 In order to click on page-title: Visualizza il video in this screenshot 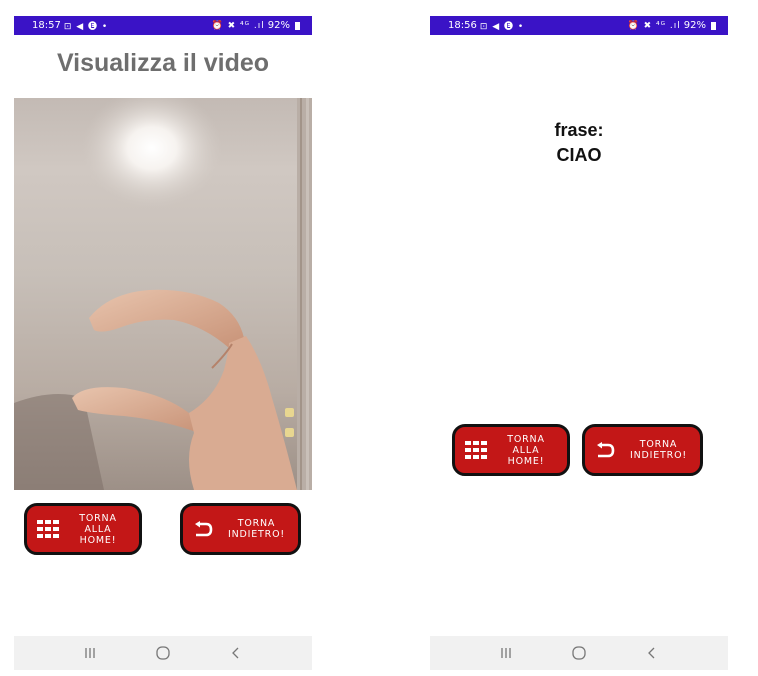, I will do `click(163, 63)`.